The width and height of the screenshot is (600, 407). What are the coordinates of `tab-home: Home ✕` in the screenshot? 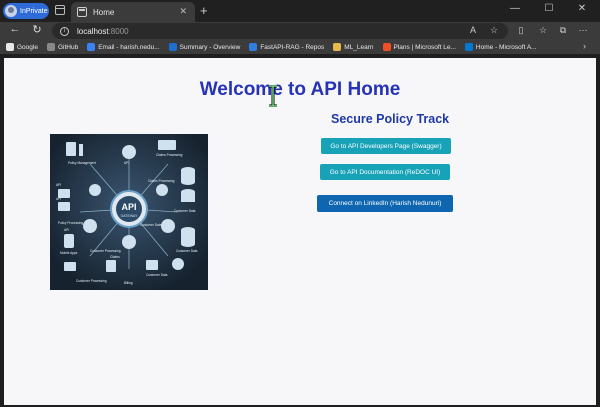 It's located at (133, 12).